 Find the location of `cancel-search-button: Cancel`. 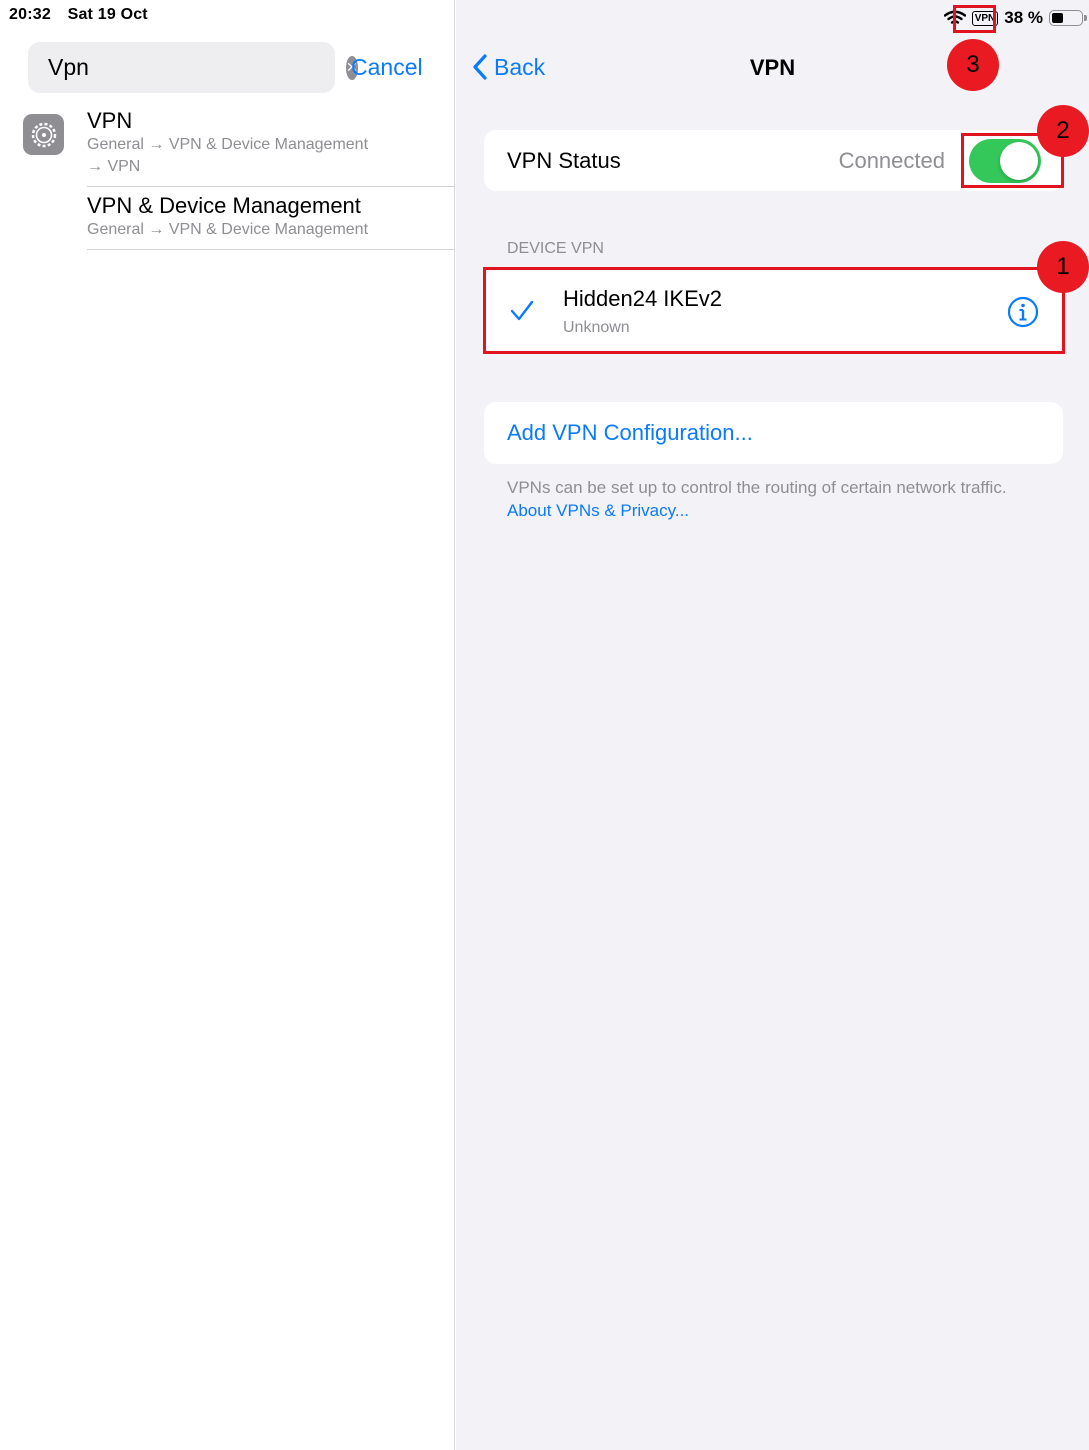

cancel-search-button: Cancel is located at coordinates (387, 67).